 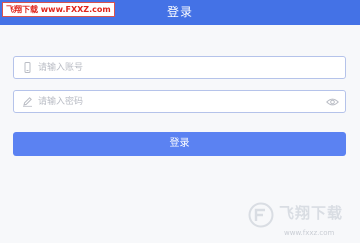 I want to click on account-input, so click(x=183, y=67).